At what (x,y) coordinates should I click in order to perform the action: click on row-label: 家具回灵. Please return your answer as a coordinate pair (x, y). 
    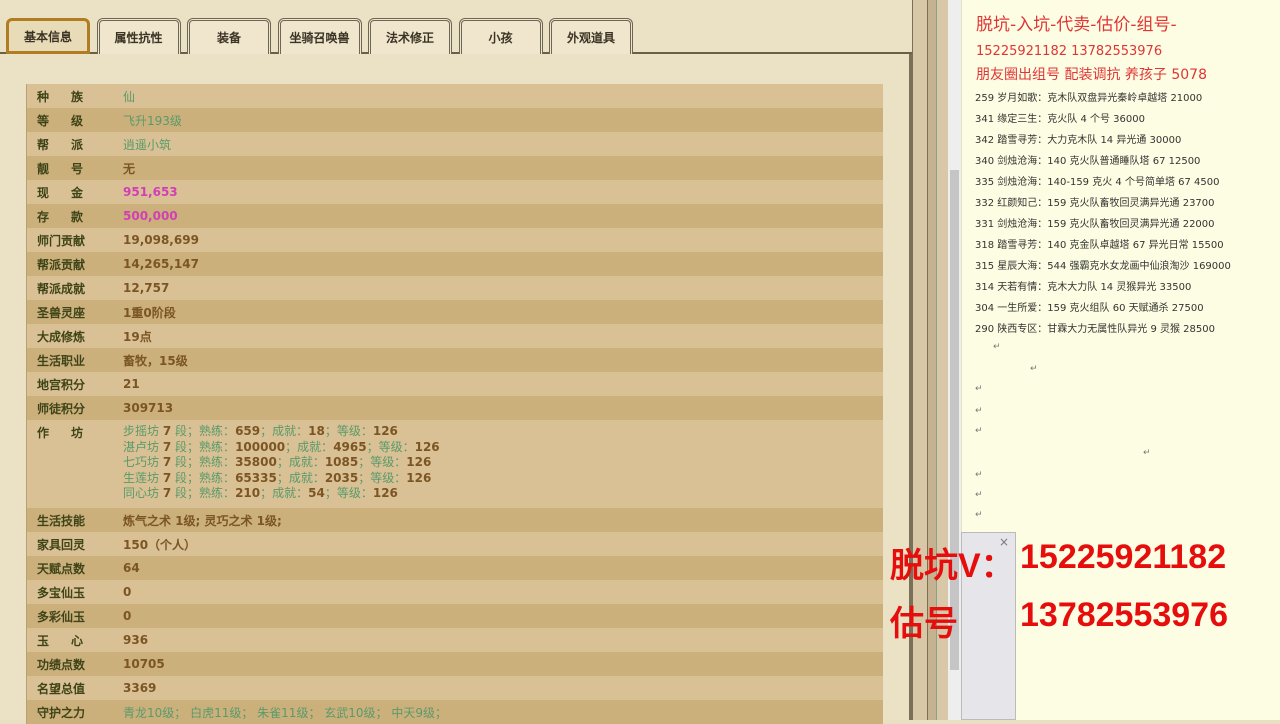
    Looking at the image, I should click on (61, 544).